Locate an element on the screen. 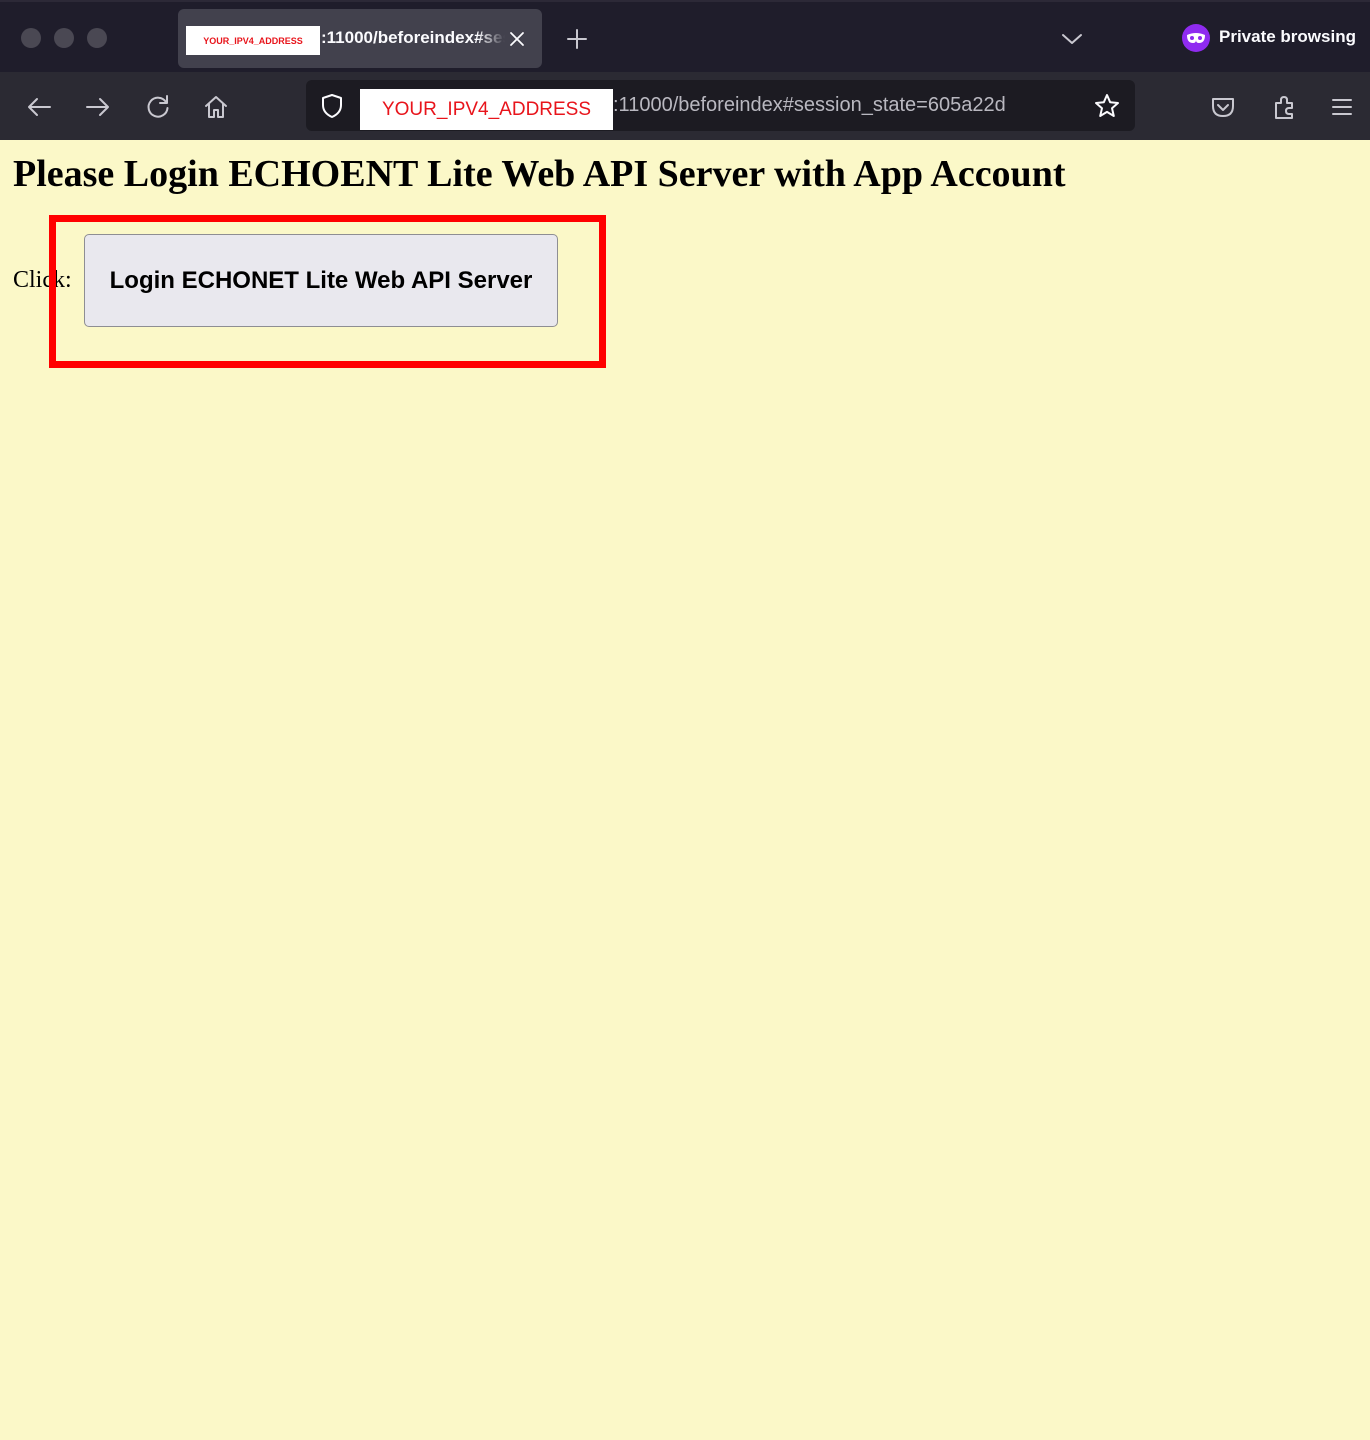  close-icon is located at coordinates (517, 39).